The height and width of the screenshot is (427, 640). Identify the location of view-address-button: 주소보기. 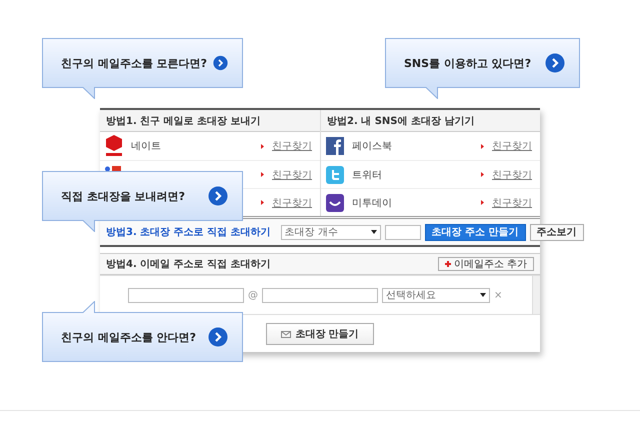
(557, 232).